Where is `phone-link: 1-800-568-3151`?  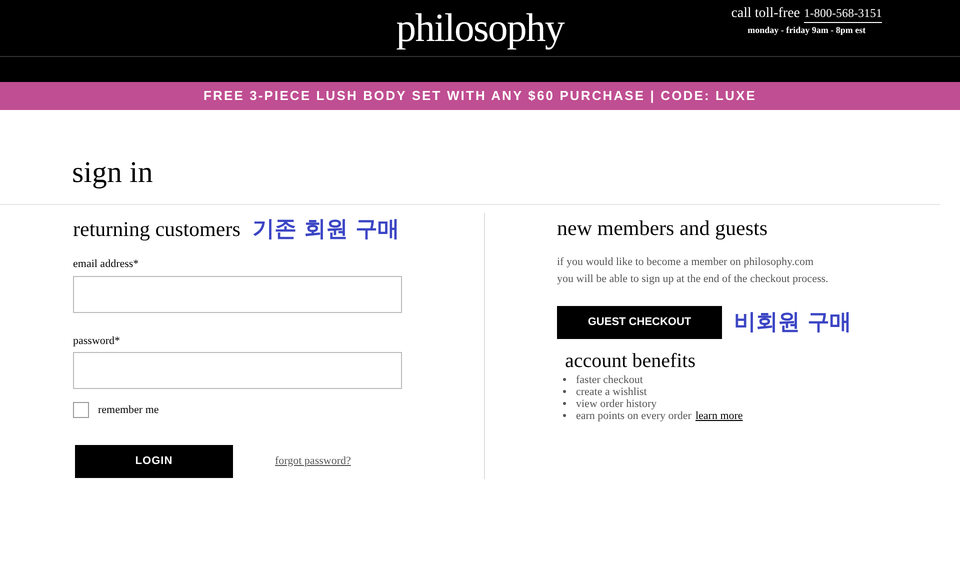 phone-link: 1-800-568-3151 is located at coordinates (843, 13).